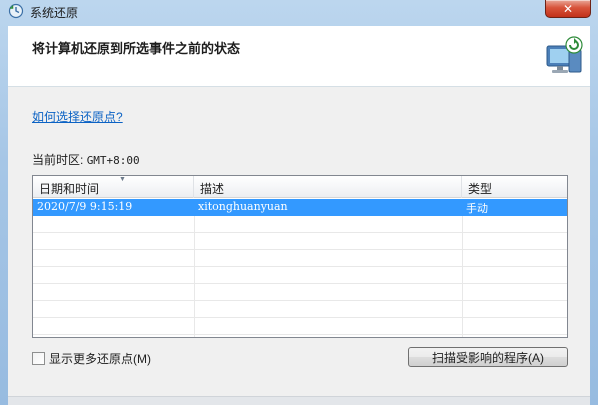 This screenshot has height=405, width=598. I want to click on row-description: xitonghuanyuan, so click(243, 206).